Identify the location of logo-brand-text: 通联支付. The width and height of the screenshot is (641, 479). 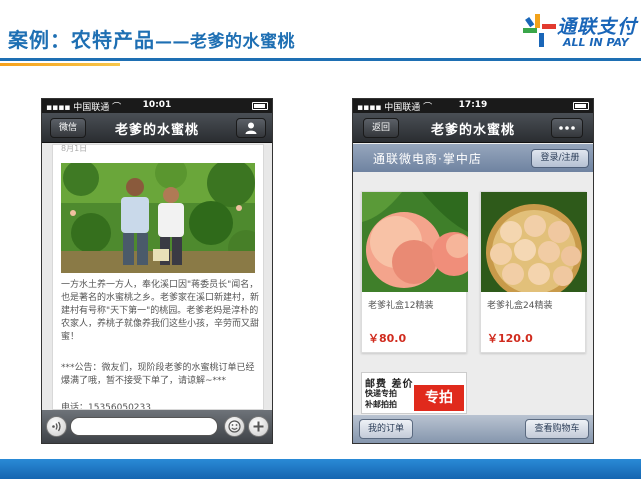
(597, 27).